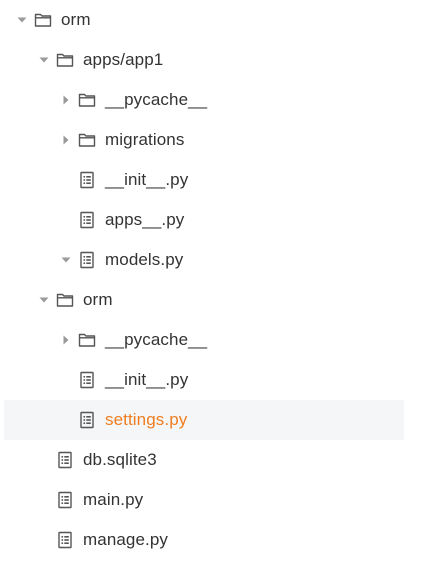 The width and height of the screenshot is (426, 574). I want to click on tree-item-label: apps__.py, so click(145, 219).